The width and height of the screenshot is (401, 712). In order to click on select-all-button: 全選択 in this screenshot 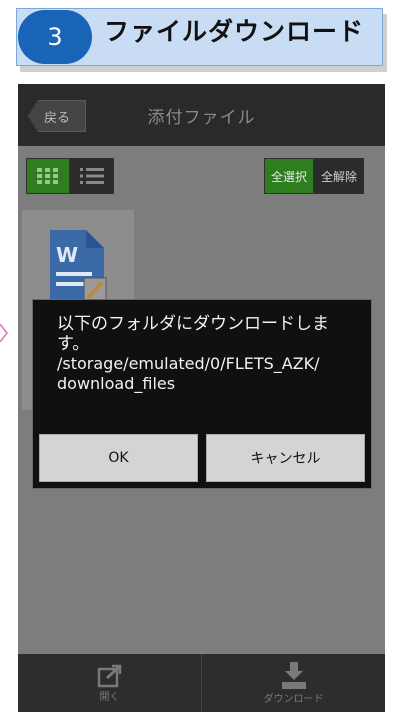, I will do `click(289, 176)`.